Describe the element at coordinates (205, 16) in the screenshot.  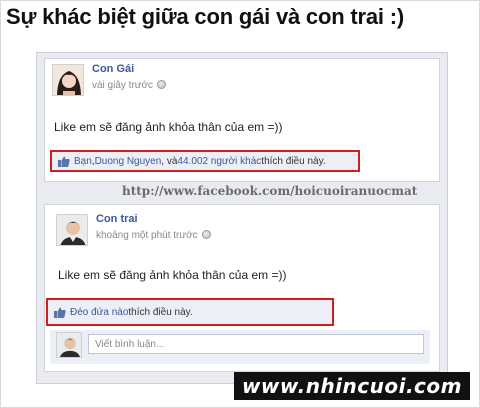
I see `meme-headline: Sự khác biệt giữa con gái và con trai :)` at that location.